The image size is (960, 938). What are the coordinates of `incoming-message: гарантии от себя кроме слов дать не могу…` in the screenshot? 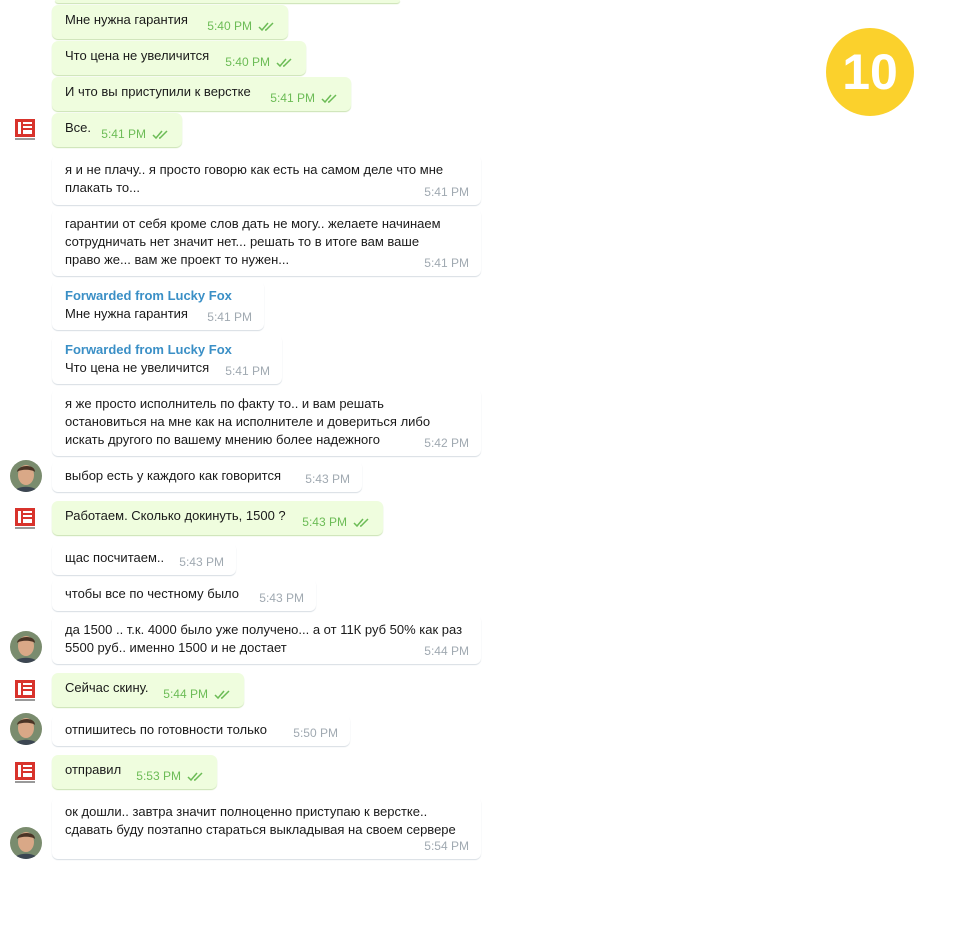 It's located at (266, 242).